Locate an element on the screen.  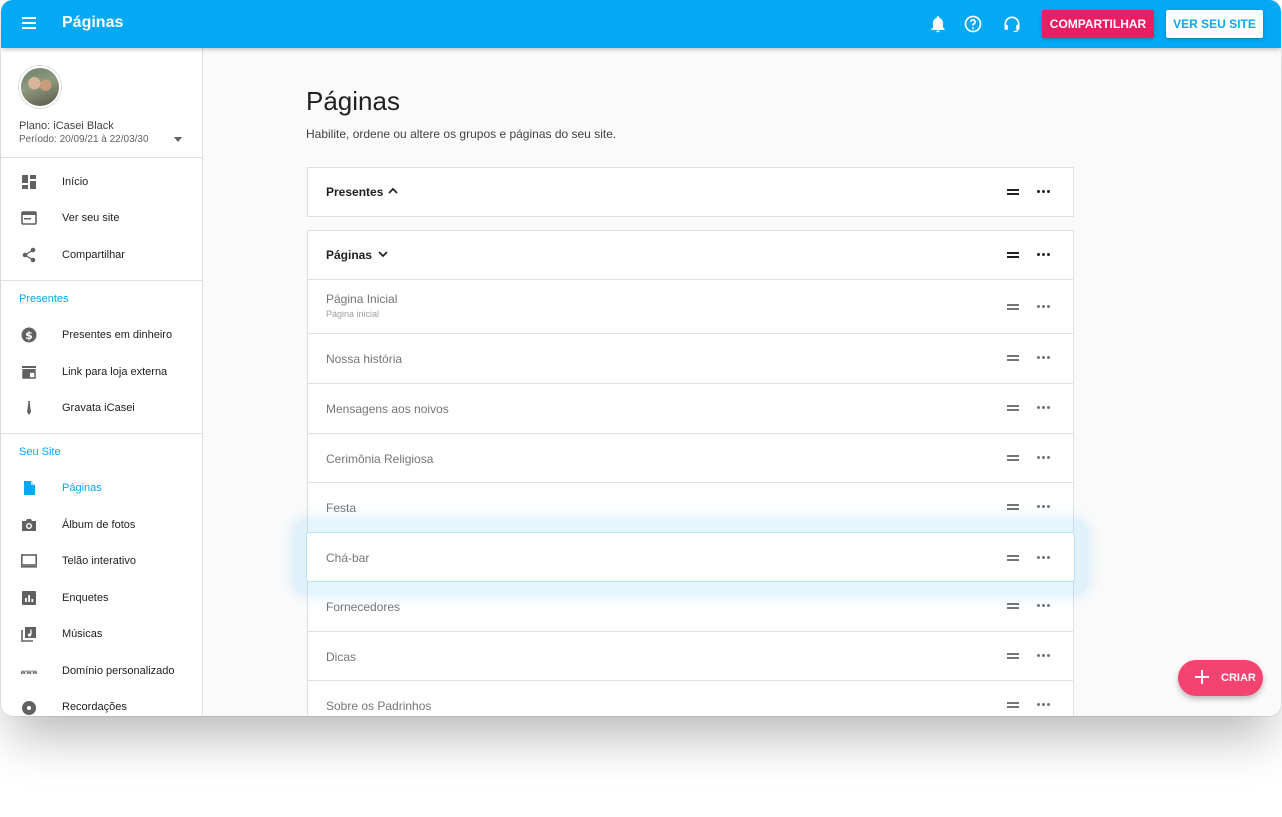
chevron-down-icon is located at coordinates (383, 254).